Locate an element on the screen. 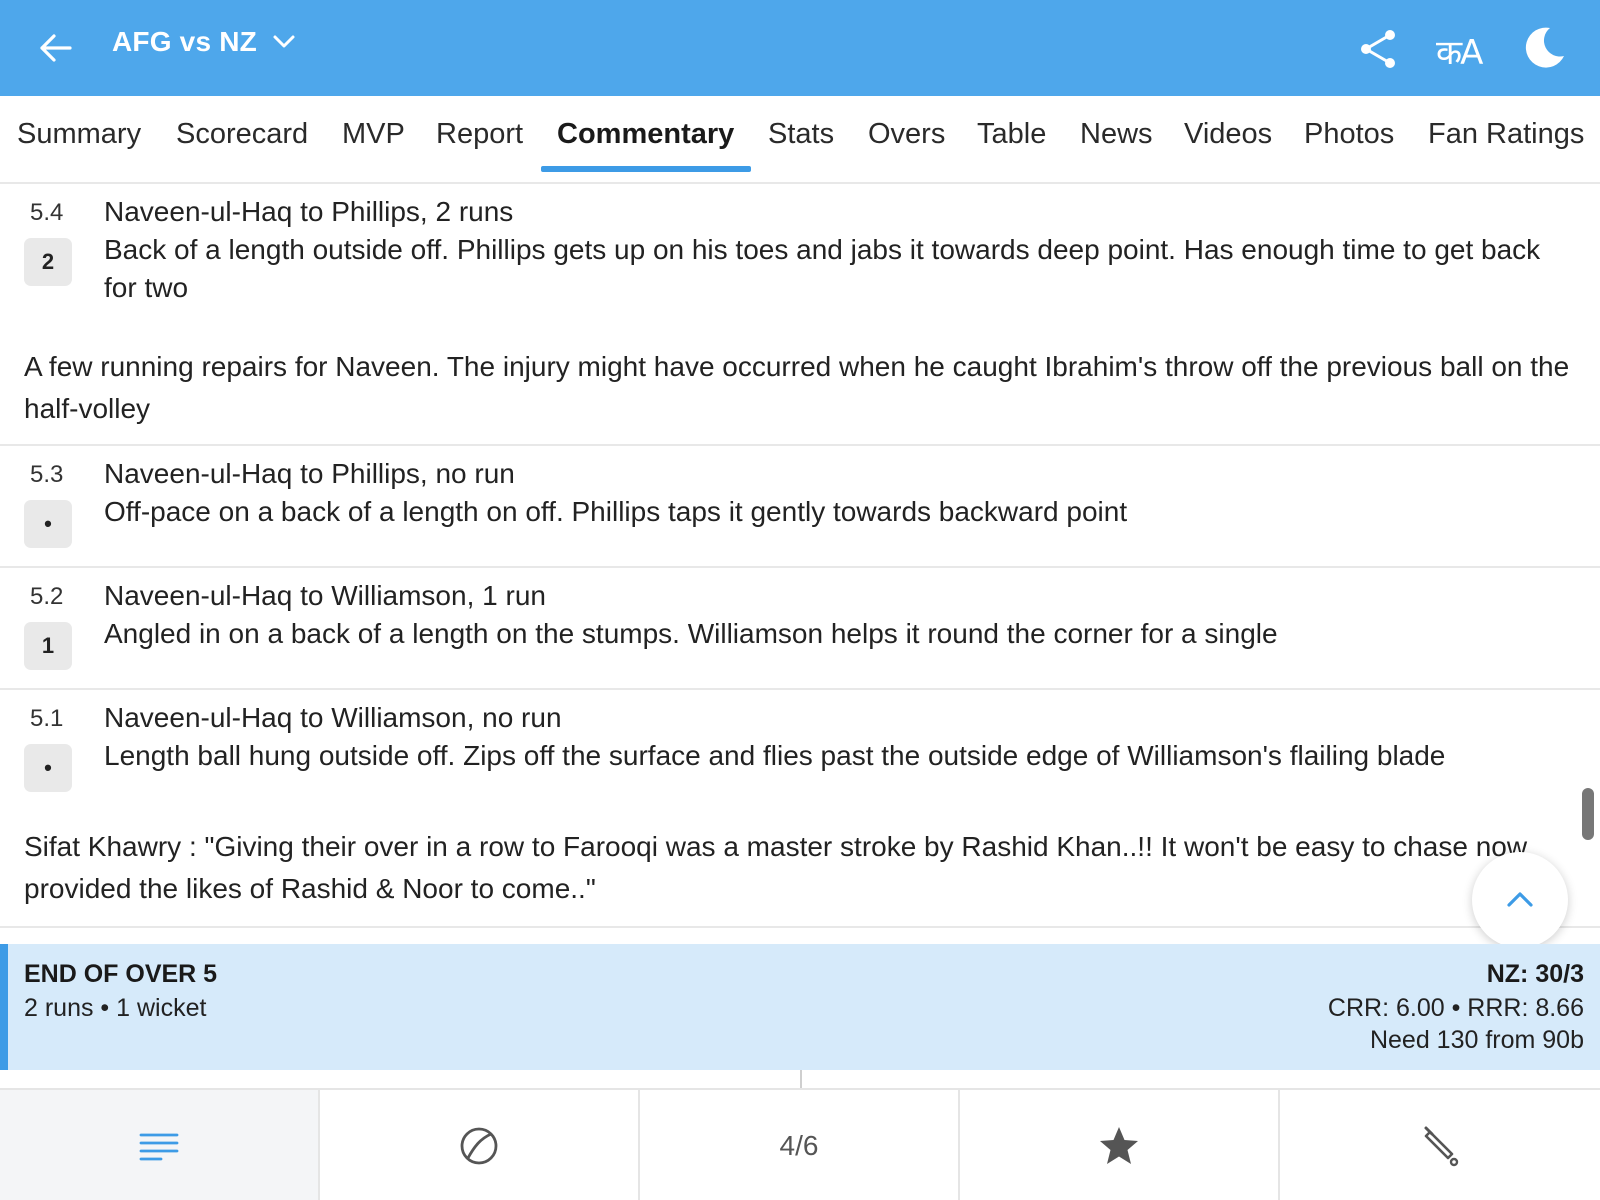  cricket-bat-icon is located at coordinates (1441, 1146).